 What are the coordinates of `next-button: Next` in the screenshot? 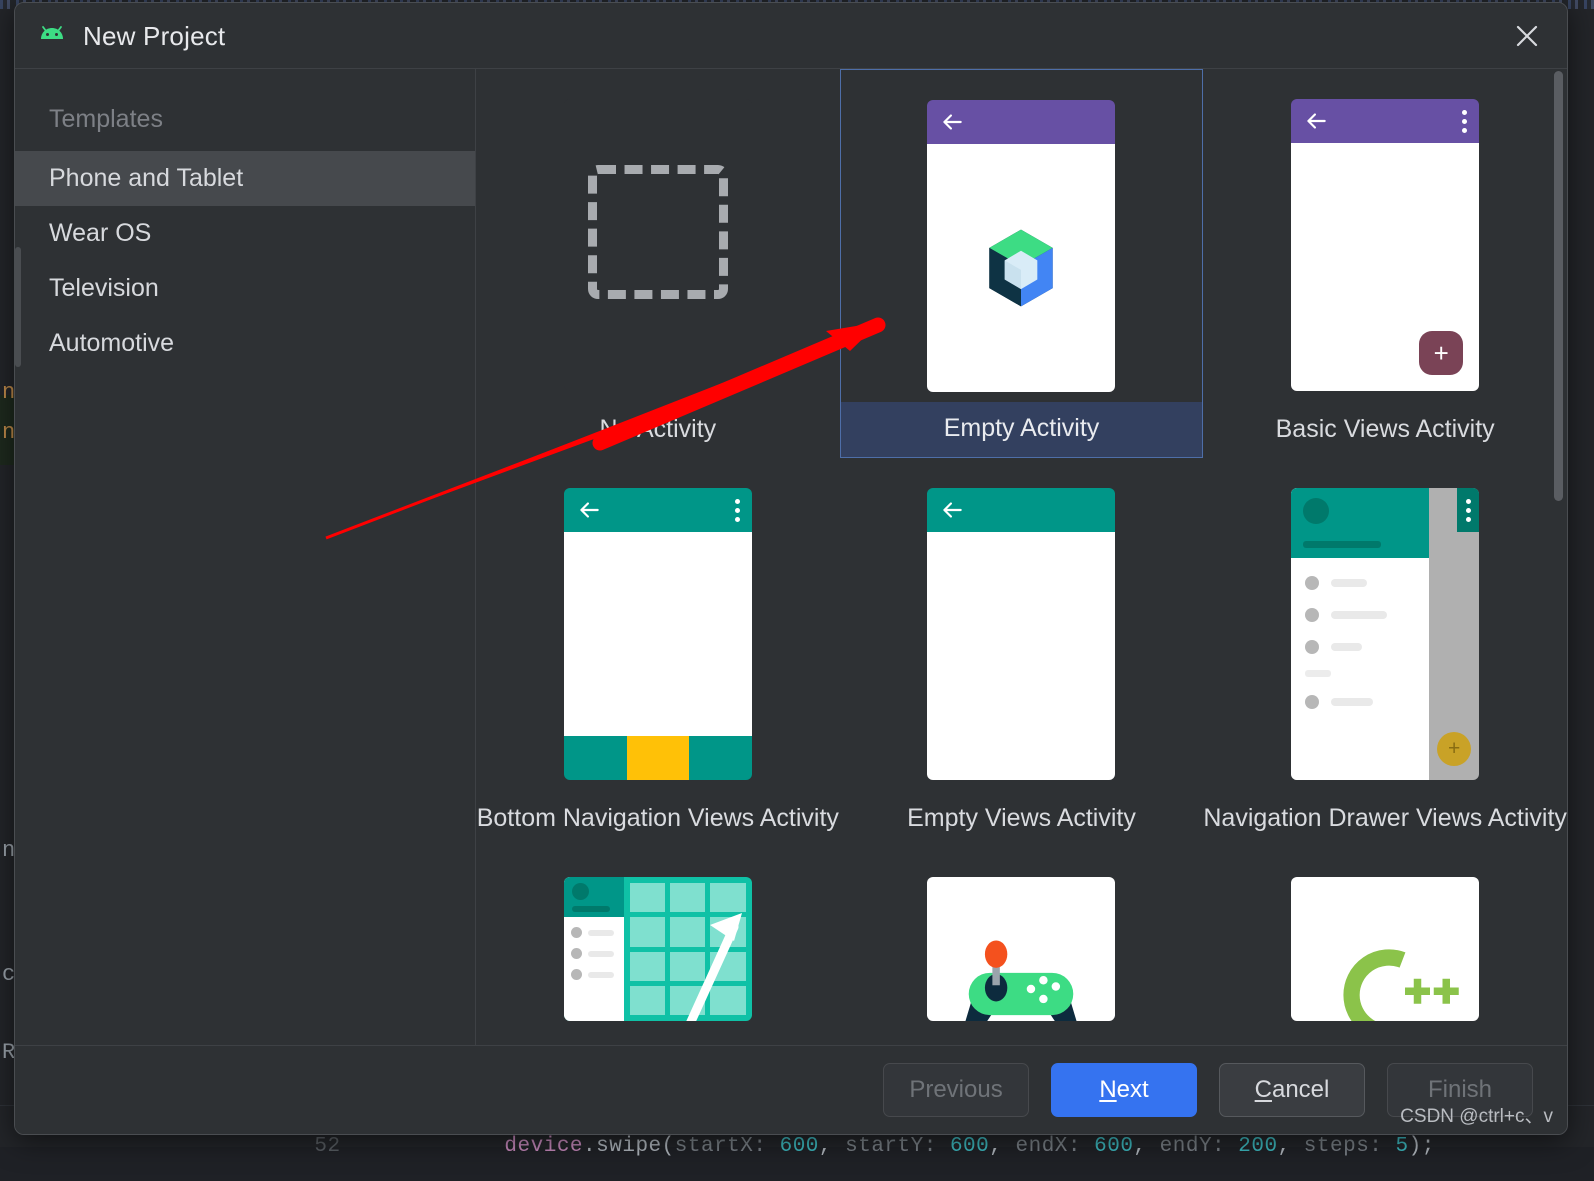 It's located at (1124, 1090).